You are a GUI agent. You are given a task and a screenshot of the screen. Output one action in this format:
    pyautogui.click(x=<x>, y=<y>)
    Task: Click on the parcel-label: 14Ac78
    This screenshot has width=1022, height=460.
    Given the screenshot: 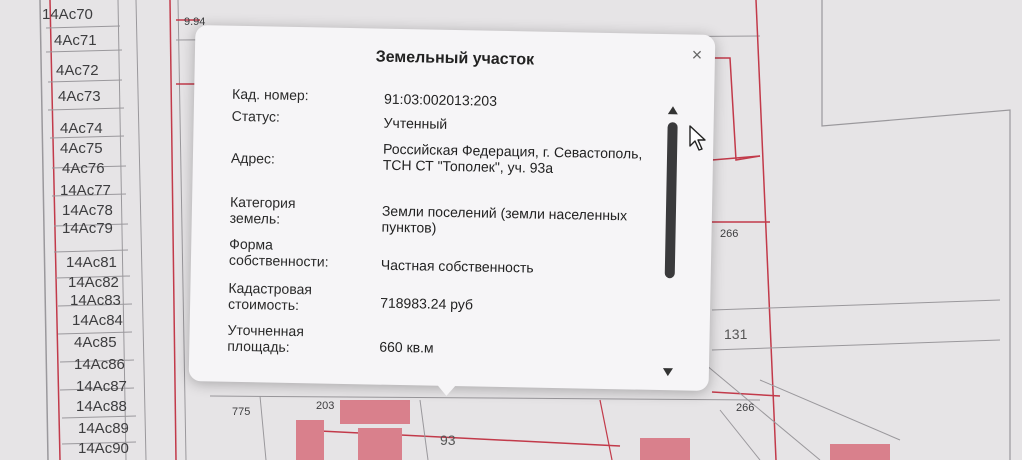 What is the action you would take?
    pyautogui.click(x=87, y=210)
    